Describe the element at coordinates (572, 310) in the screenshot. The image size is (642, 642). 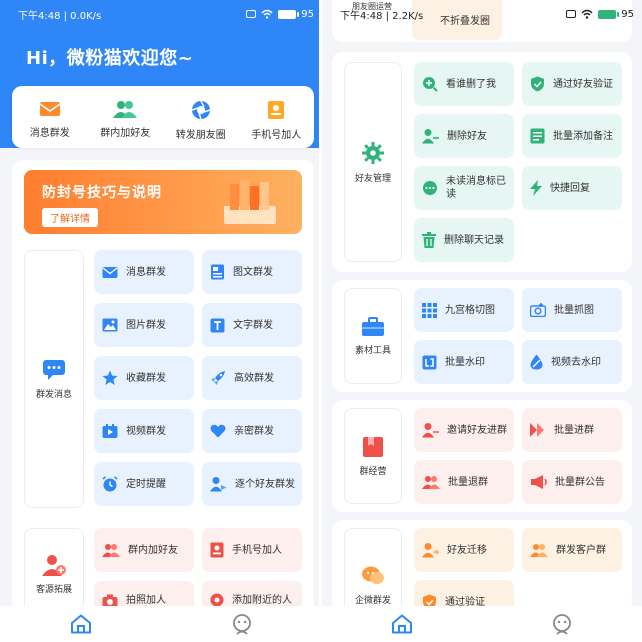
I see `tile-batch-grab-images: 批量抓图` at that location.